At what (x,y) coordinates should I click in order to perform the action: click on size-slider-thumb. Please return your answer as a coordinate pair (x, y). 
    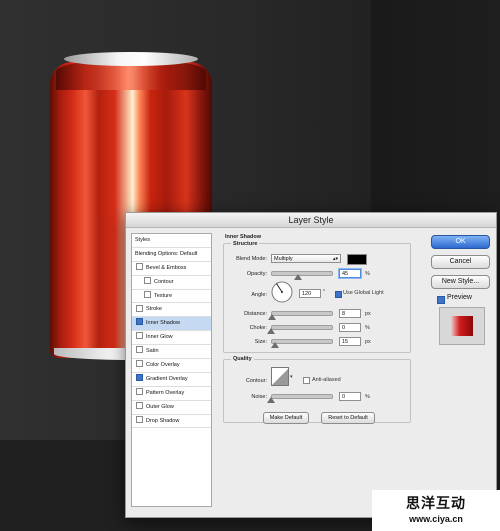
    Looking at the image, I should click on (274, 345).